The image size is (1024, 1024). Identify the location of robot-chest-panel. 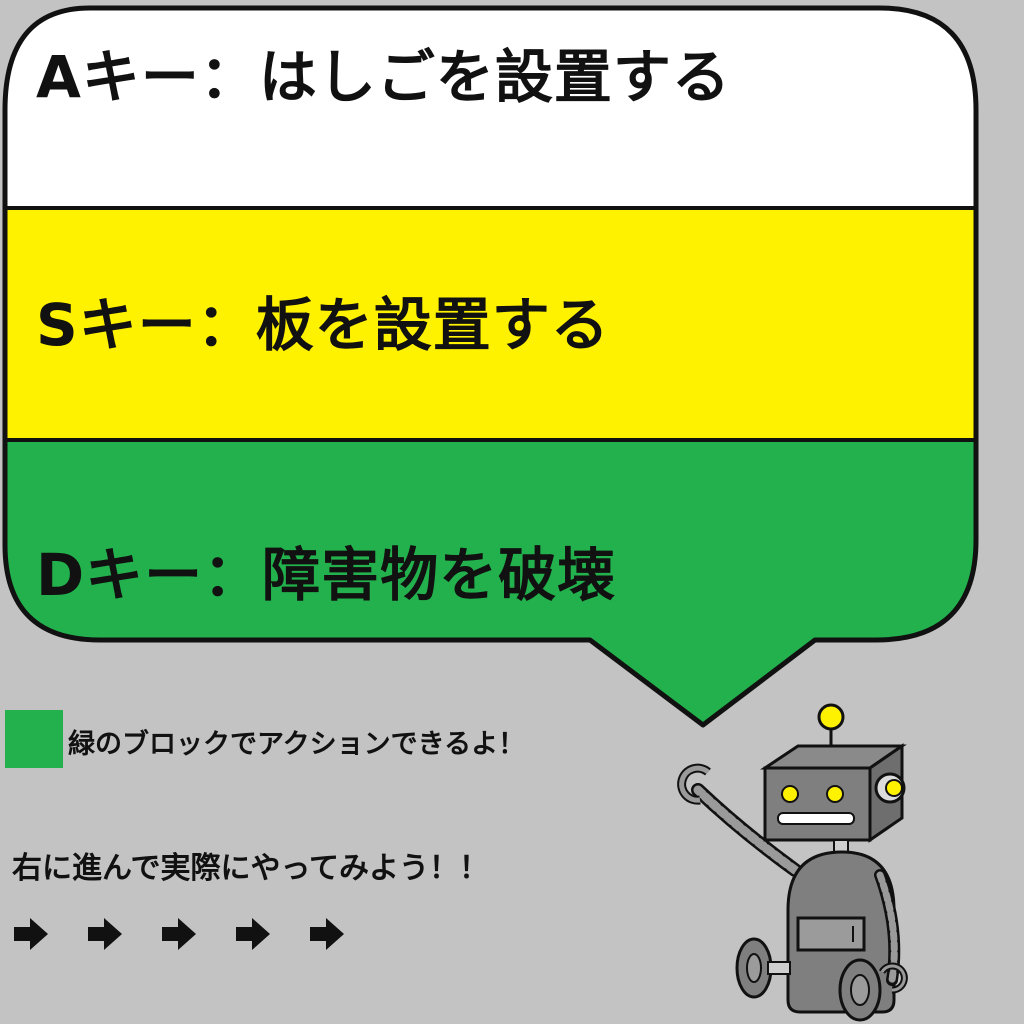
(831, 934).